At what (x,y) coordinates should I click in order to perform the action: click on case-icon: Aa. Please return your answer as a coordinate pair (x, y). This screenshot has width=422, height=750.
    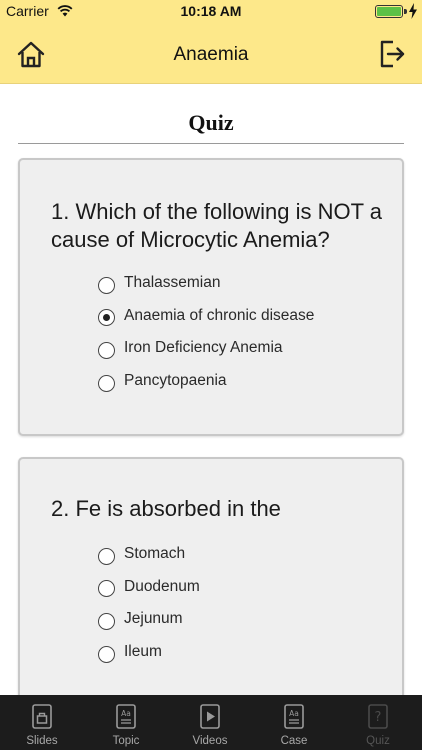
    Looking at the image, I should click on (294, 716).